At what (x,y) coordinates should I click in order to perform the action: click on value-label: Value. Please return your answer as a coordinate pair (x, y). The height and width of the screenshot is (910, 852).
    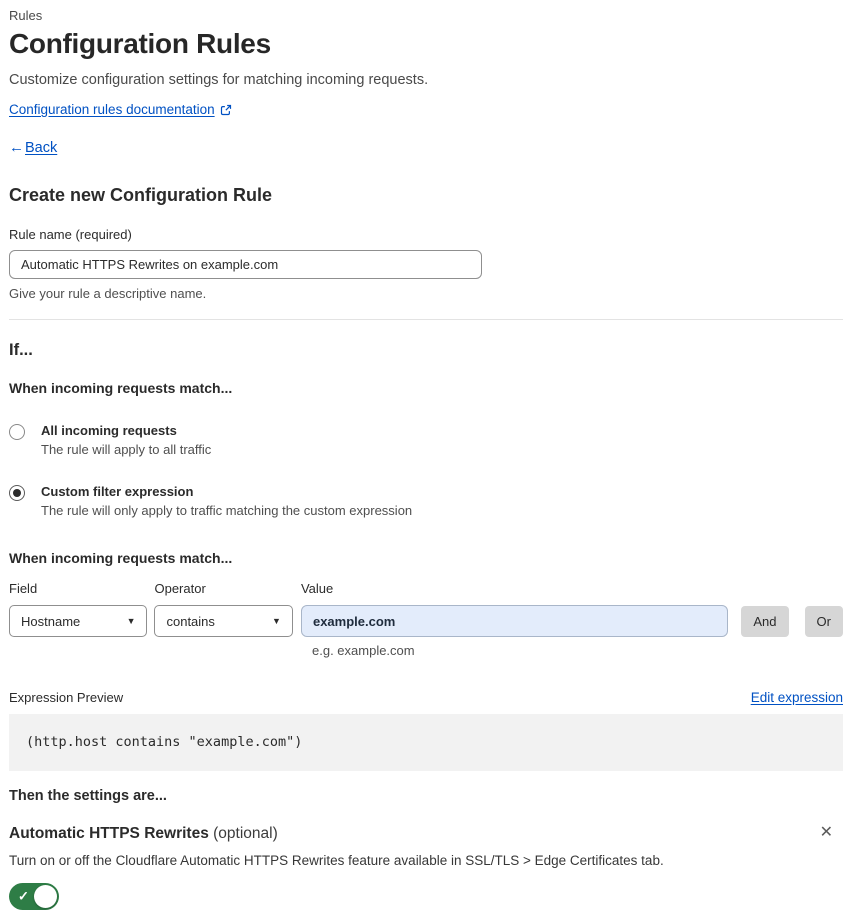
    Looking at the image, I should click on (317, 588).